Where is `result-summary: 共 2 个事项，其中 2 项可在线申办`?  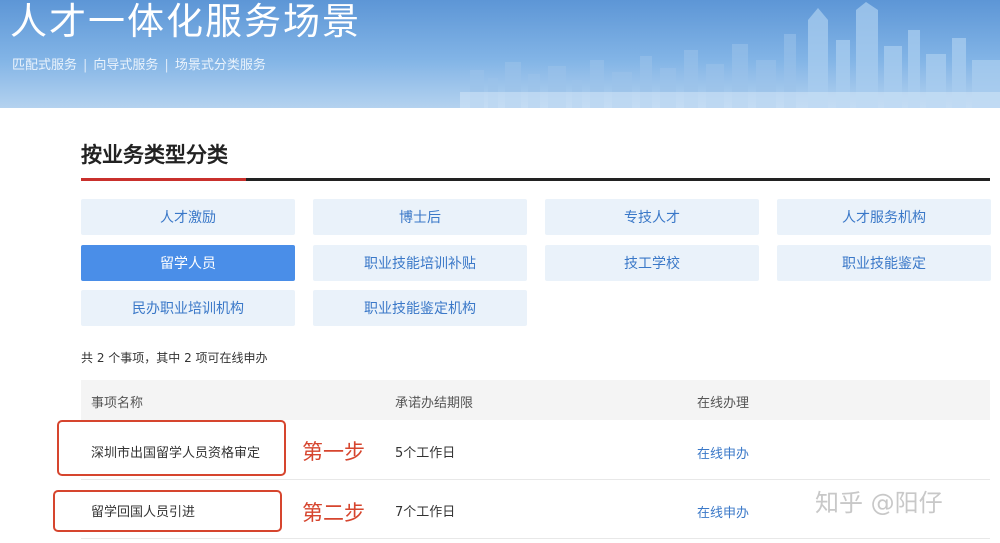
result-summary: 共 2 个事项，其中 2 项可在线申办 is located at coordinates (174, 358).